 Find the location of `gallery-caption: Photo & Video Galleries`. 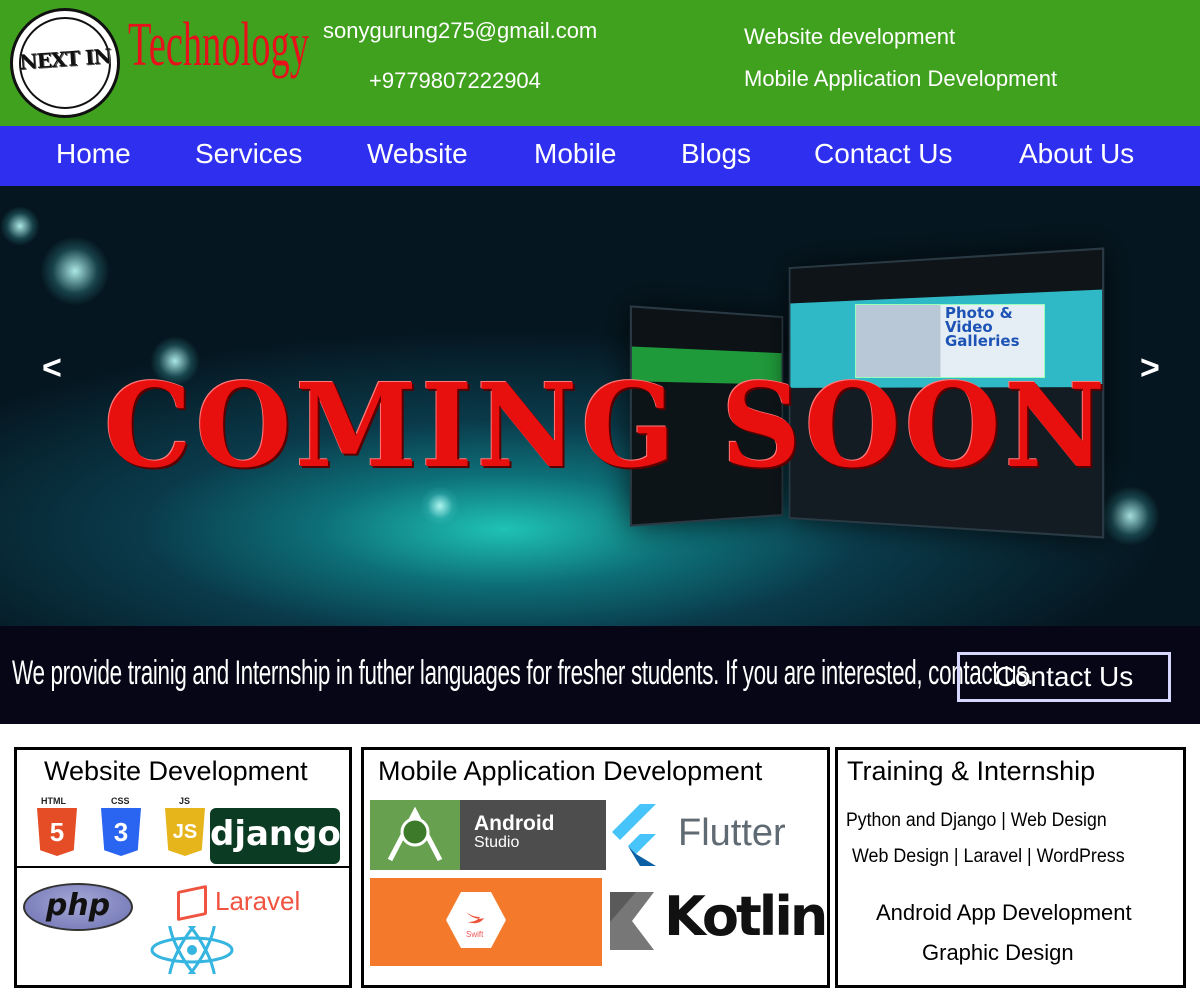

gallery-caption: Photo & Video Galleries is located at coordinates (982, 327).